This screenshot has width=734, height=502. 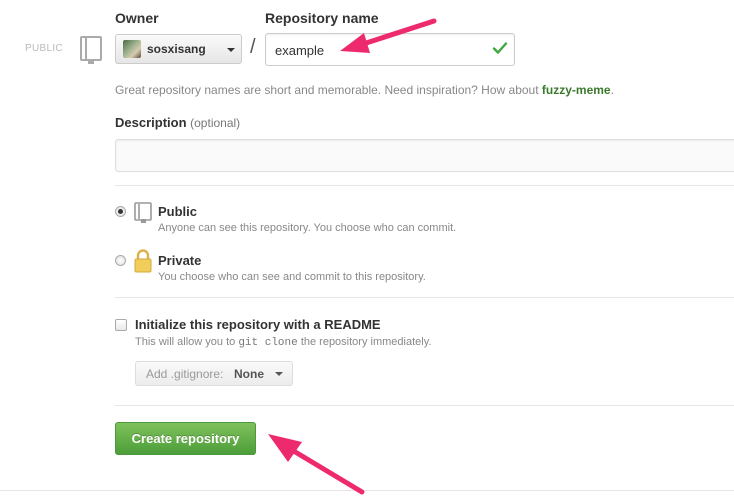 What do you see at coordinates (390, 49) in the screenshot?
I see `repository-name-input: example` at bounding box center [390, 49].